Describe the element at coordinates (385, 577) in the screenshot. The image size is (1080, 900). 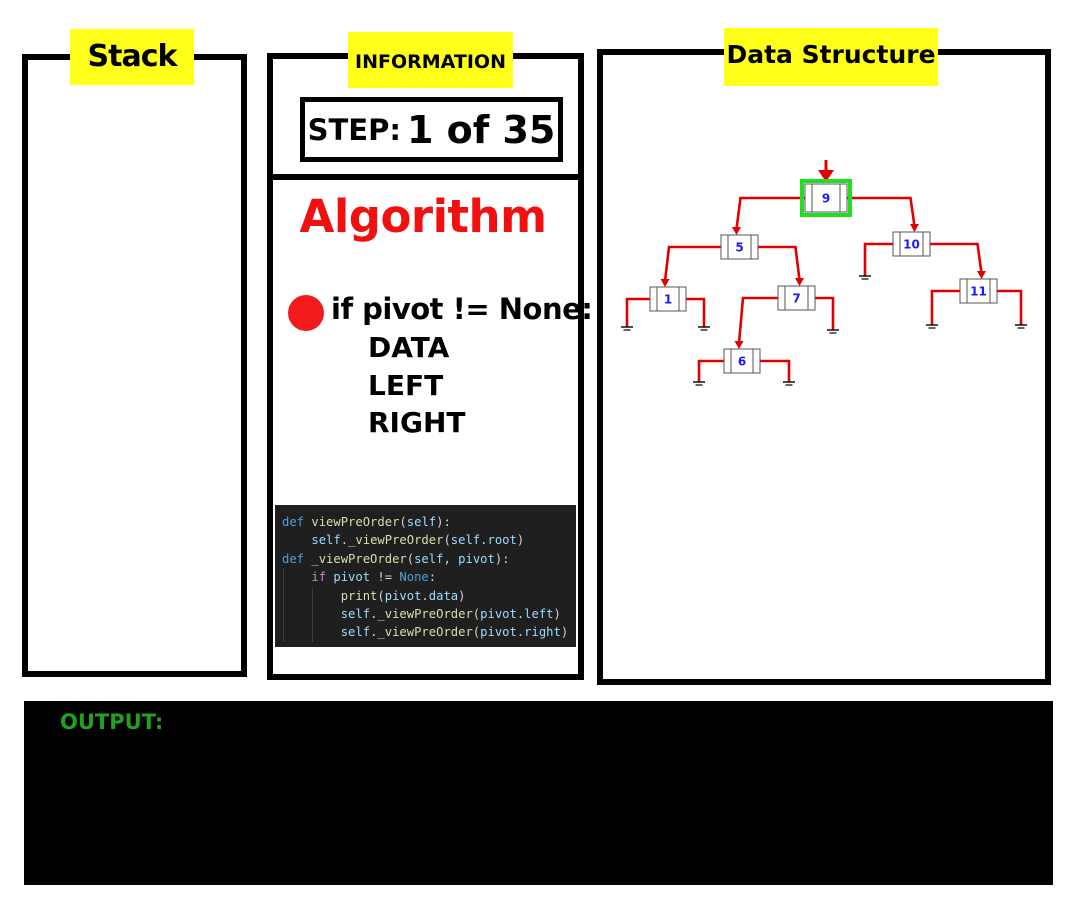
I see `code-token: !=` at that location.